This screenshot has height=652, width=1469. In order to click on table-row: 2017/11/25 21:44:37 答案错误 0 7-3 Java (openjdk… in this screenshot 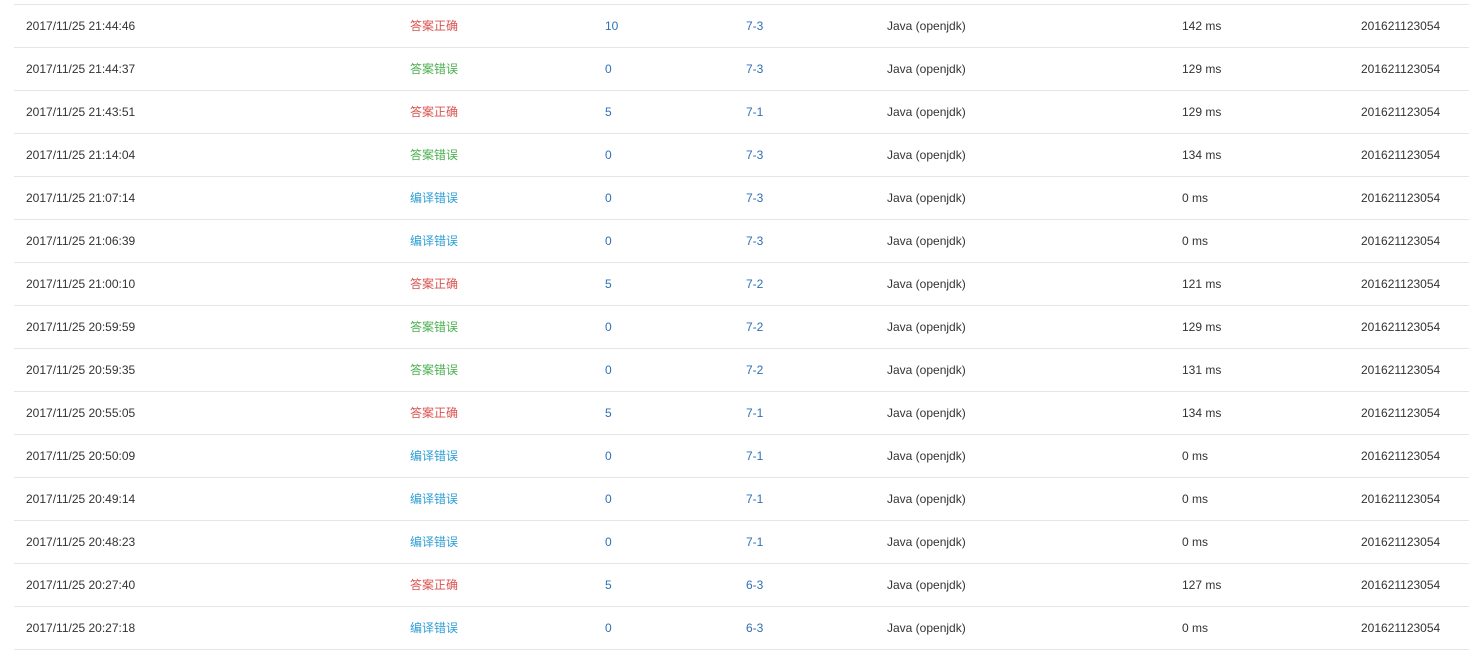, I will do `click(741, 69)`.